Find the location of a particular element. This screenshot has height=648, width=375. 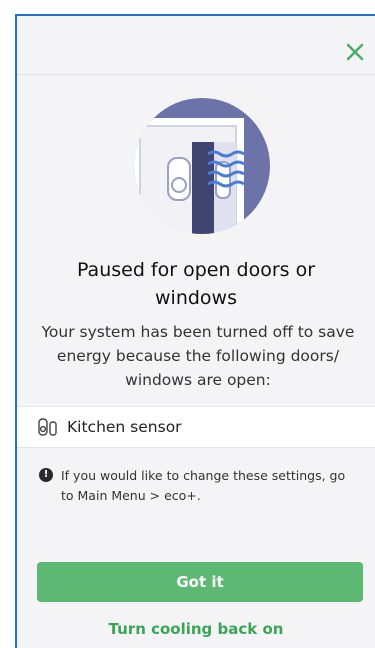

close-button is located at coordinates (355, 52).